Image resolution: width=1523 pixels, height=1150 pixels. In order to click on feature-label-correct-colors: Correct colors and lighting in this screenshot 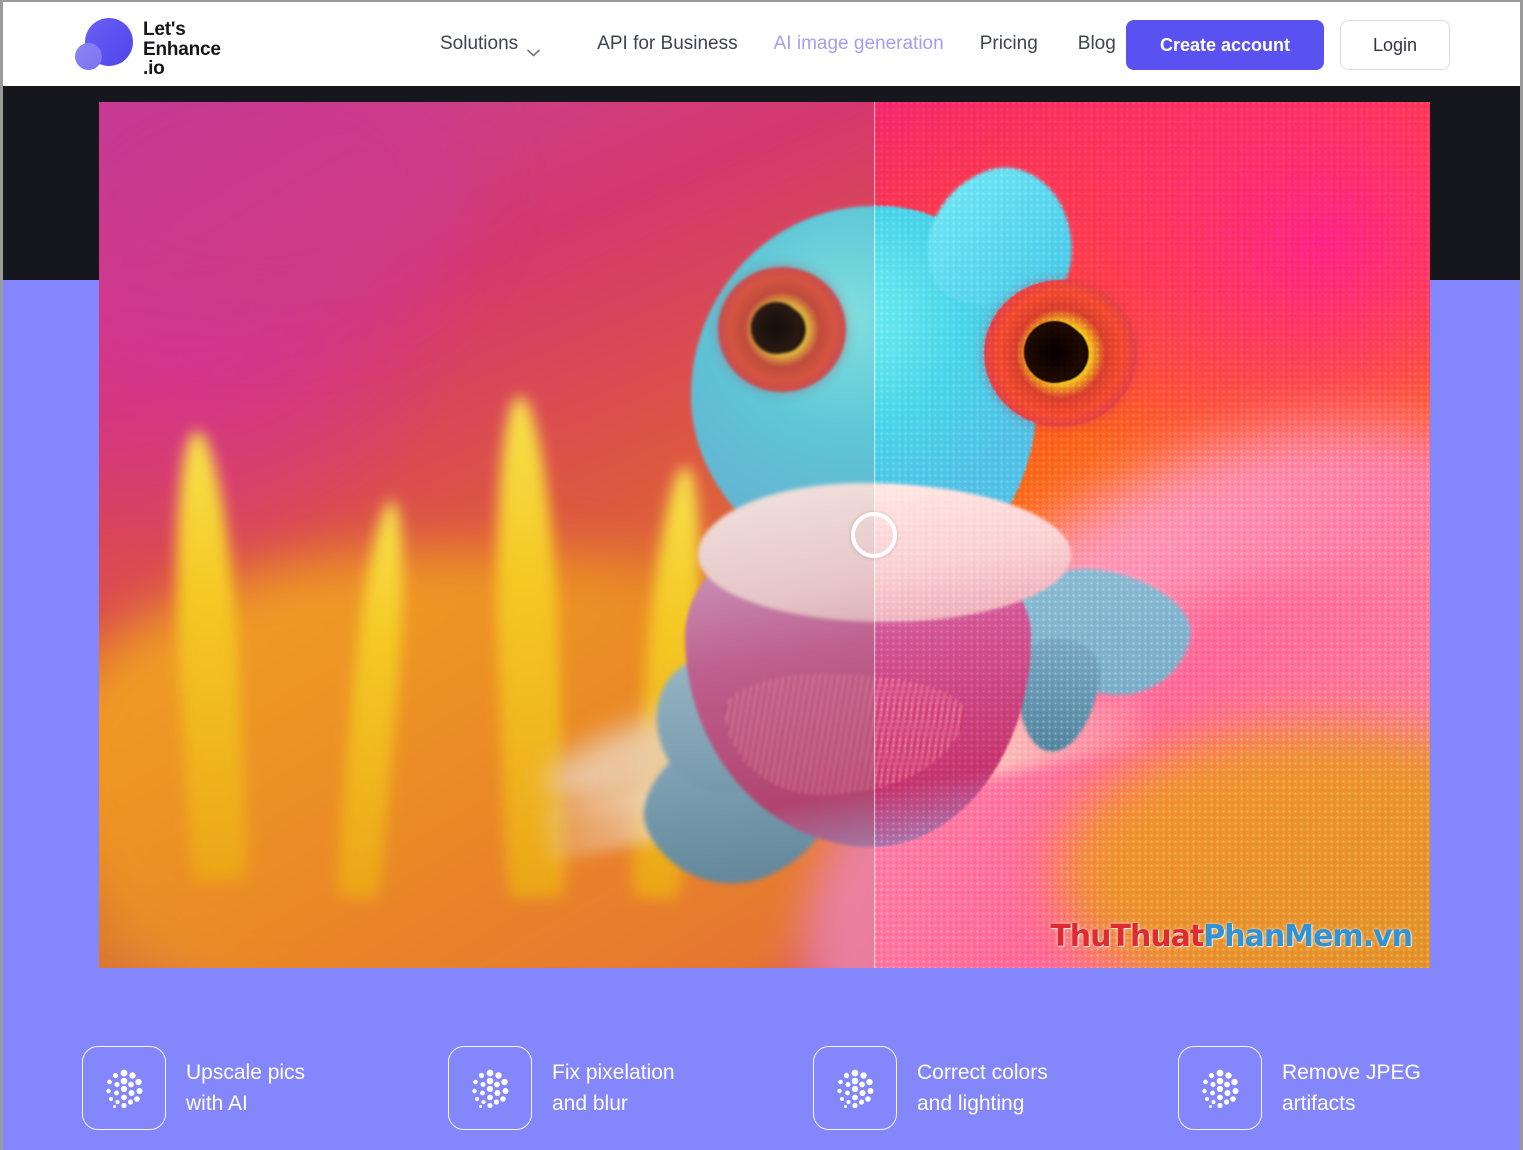, I will do `click(982, 1088)`.